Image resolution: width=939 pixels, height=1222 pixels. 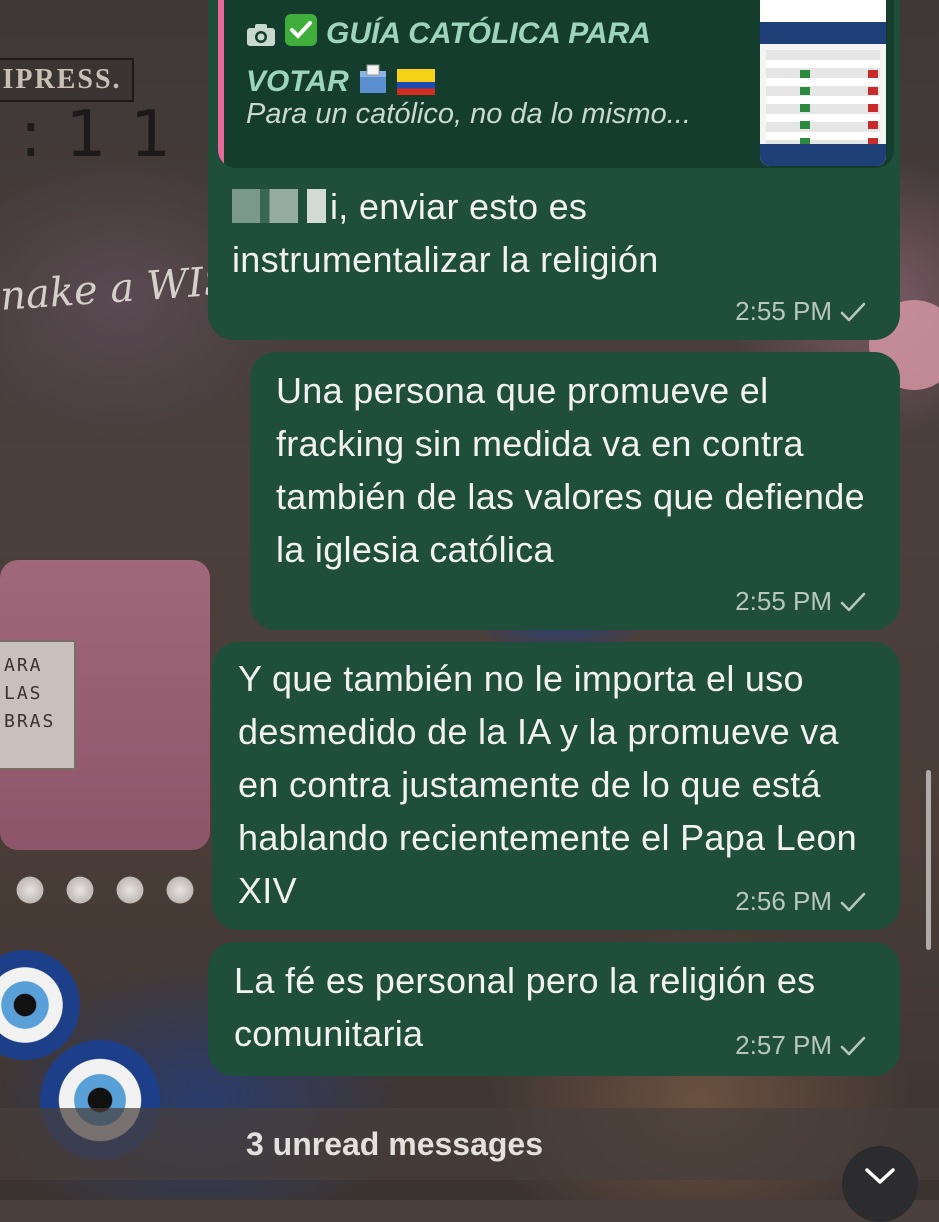 I want to click on scroll-to-bottom-button, so click(x=880, y=1184).